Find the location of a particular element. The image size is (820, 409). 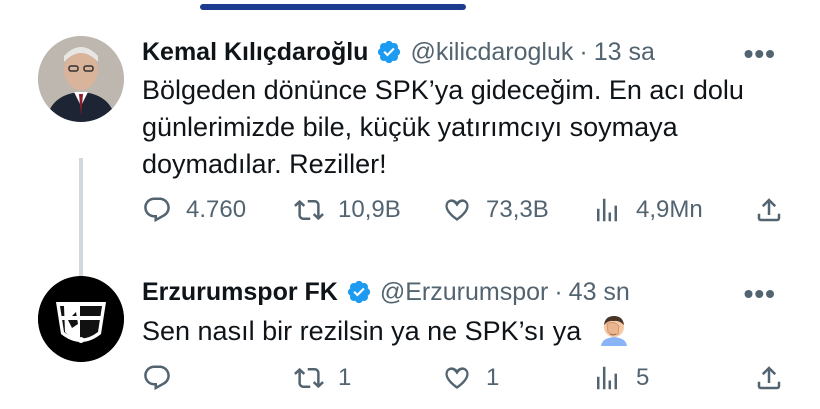

reply-button is located at coordinates (164, 378).